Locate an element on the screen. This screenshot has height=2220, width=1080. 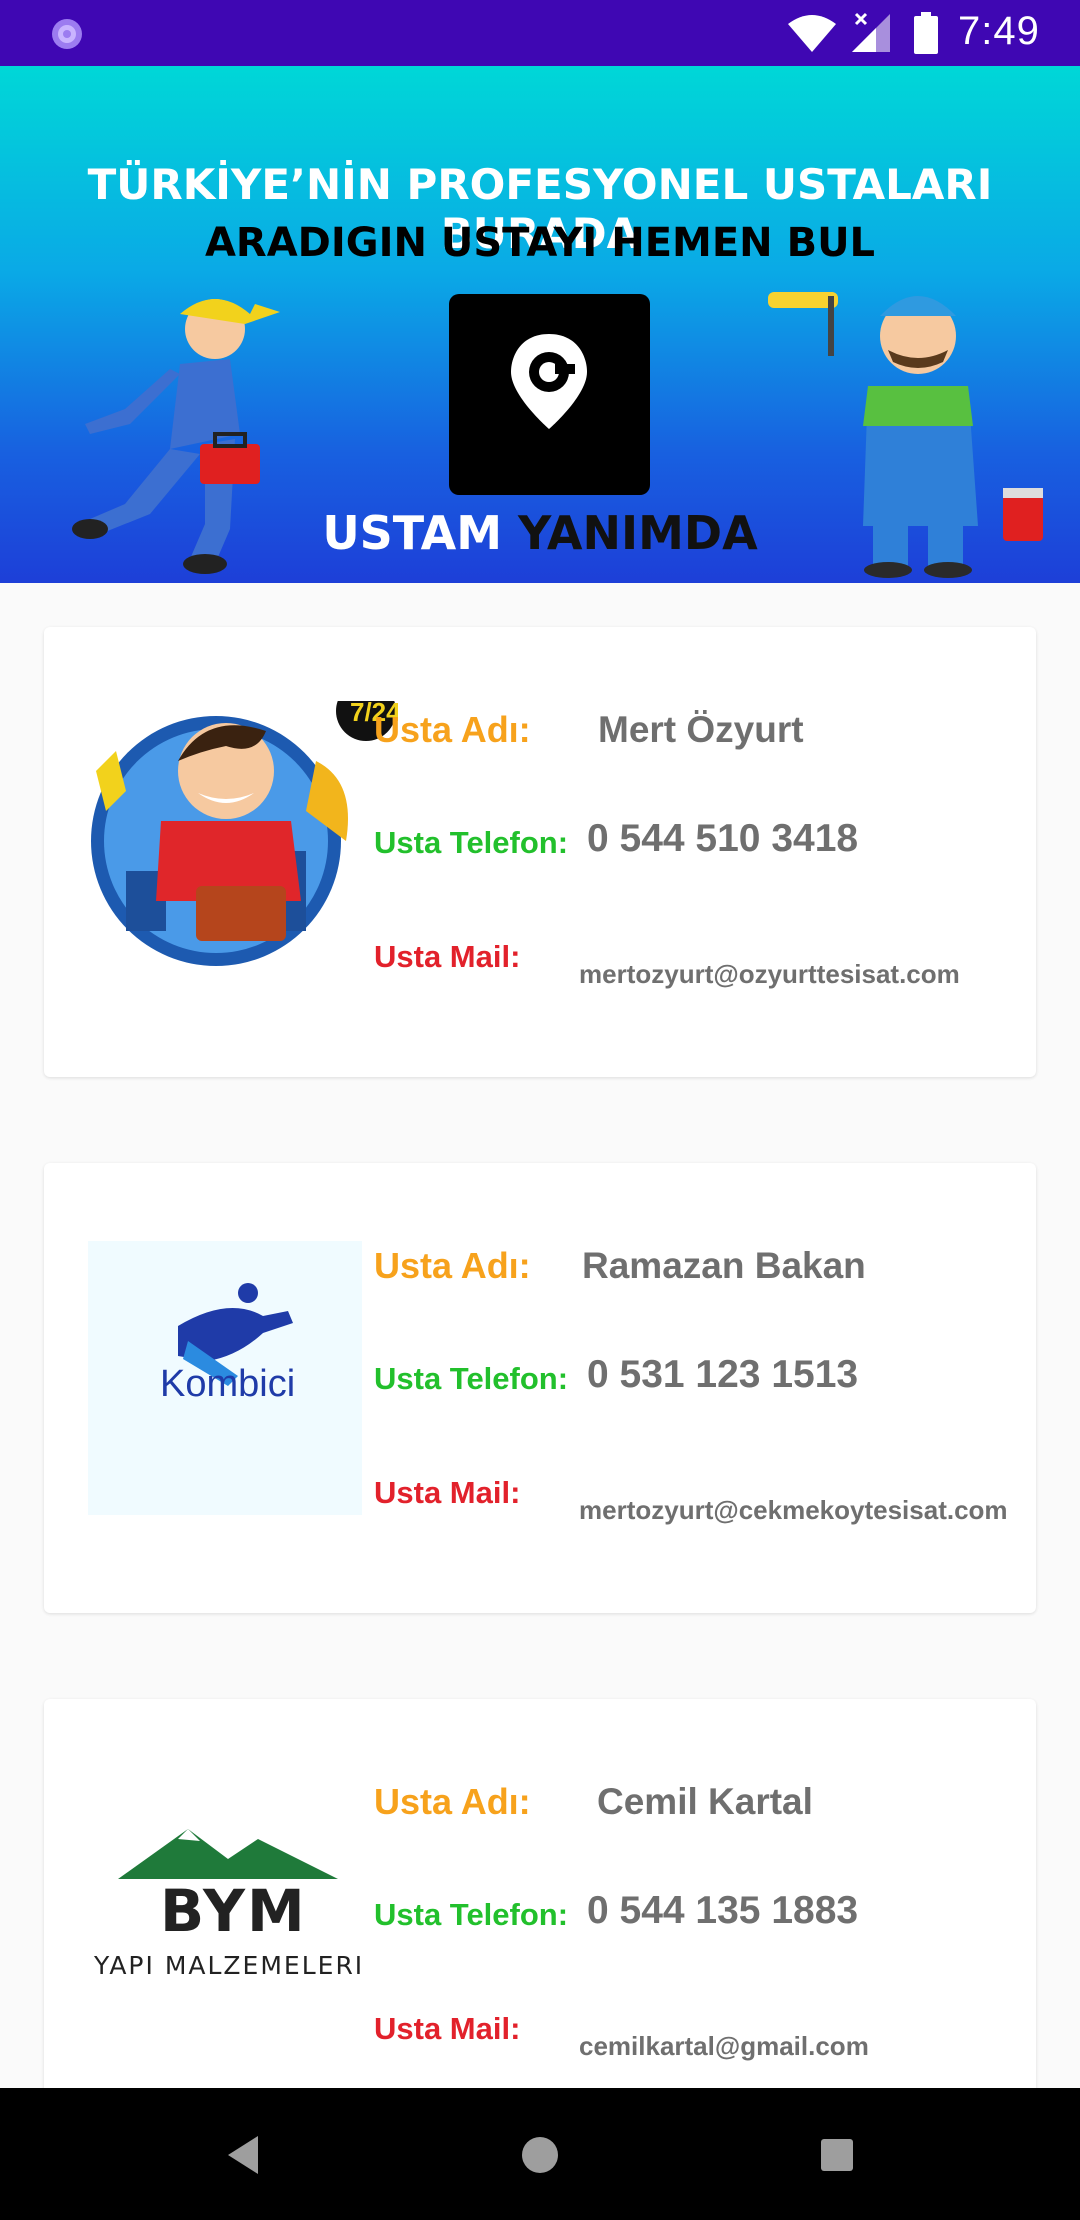
back-button is located at coordinates (243, 2155).